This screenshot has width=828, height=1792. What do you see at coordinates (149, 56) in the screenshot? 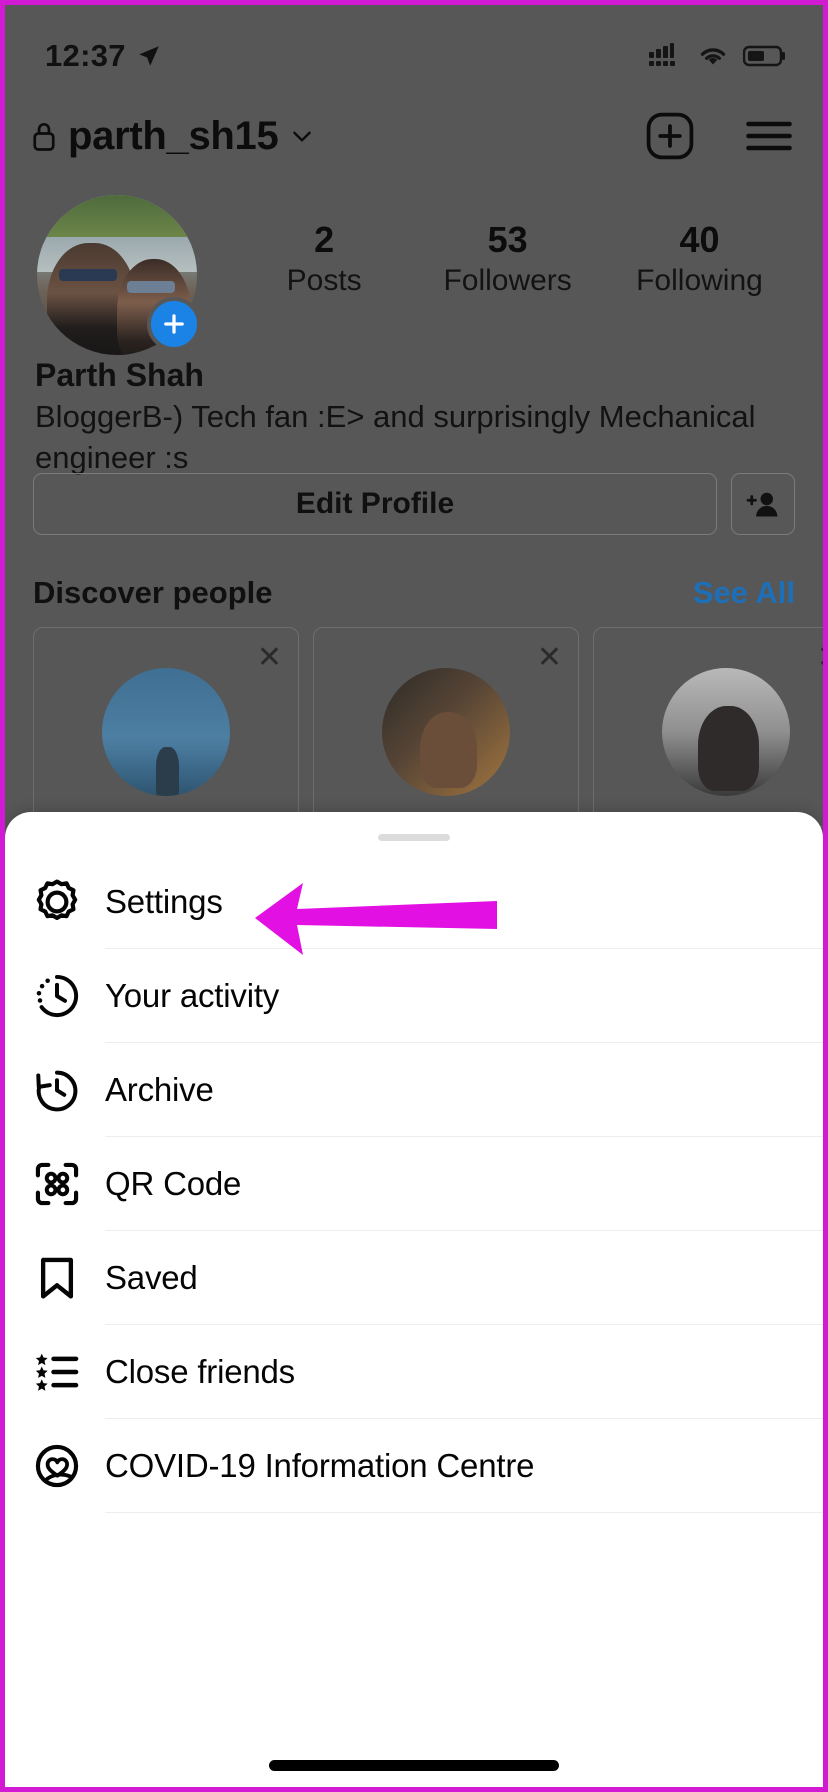
I see `location-arrow-icon` at bounding box center [149, 56].